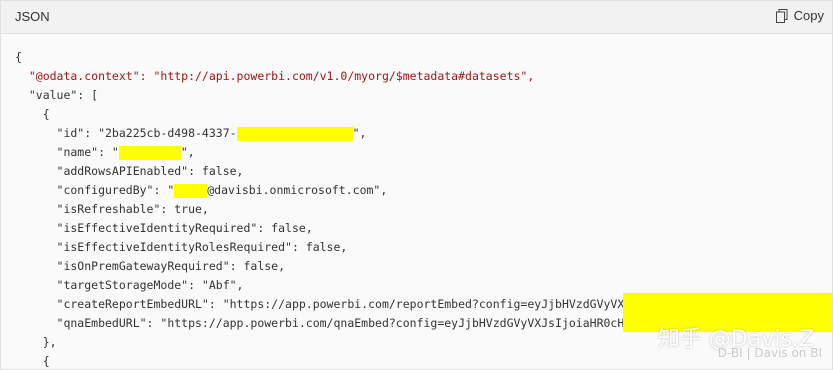 Image resolution: width=833 pixels, height=370 pixels. I want to click on code-line-id: "id": "2ba225cb-d498-4337- ",, so click(191, 133).